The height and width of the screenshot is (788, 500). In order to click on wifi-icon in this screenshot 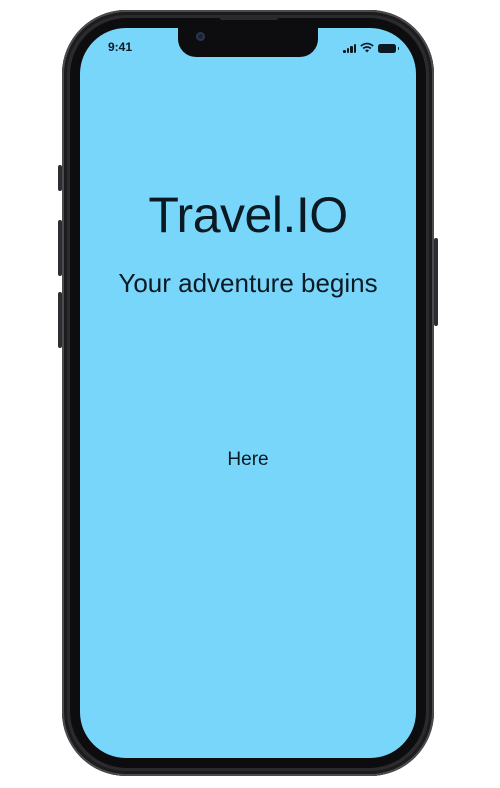, I will do `click(367, 47)`.